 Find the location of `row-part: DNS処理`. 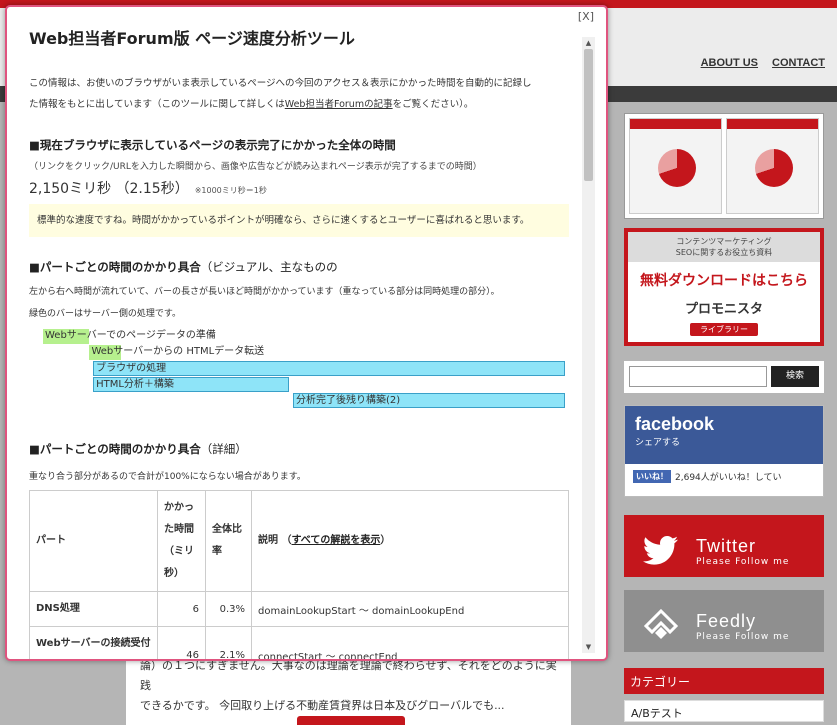

row-part: DNS処理 is located at coordinates (93, 609).